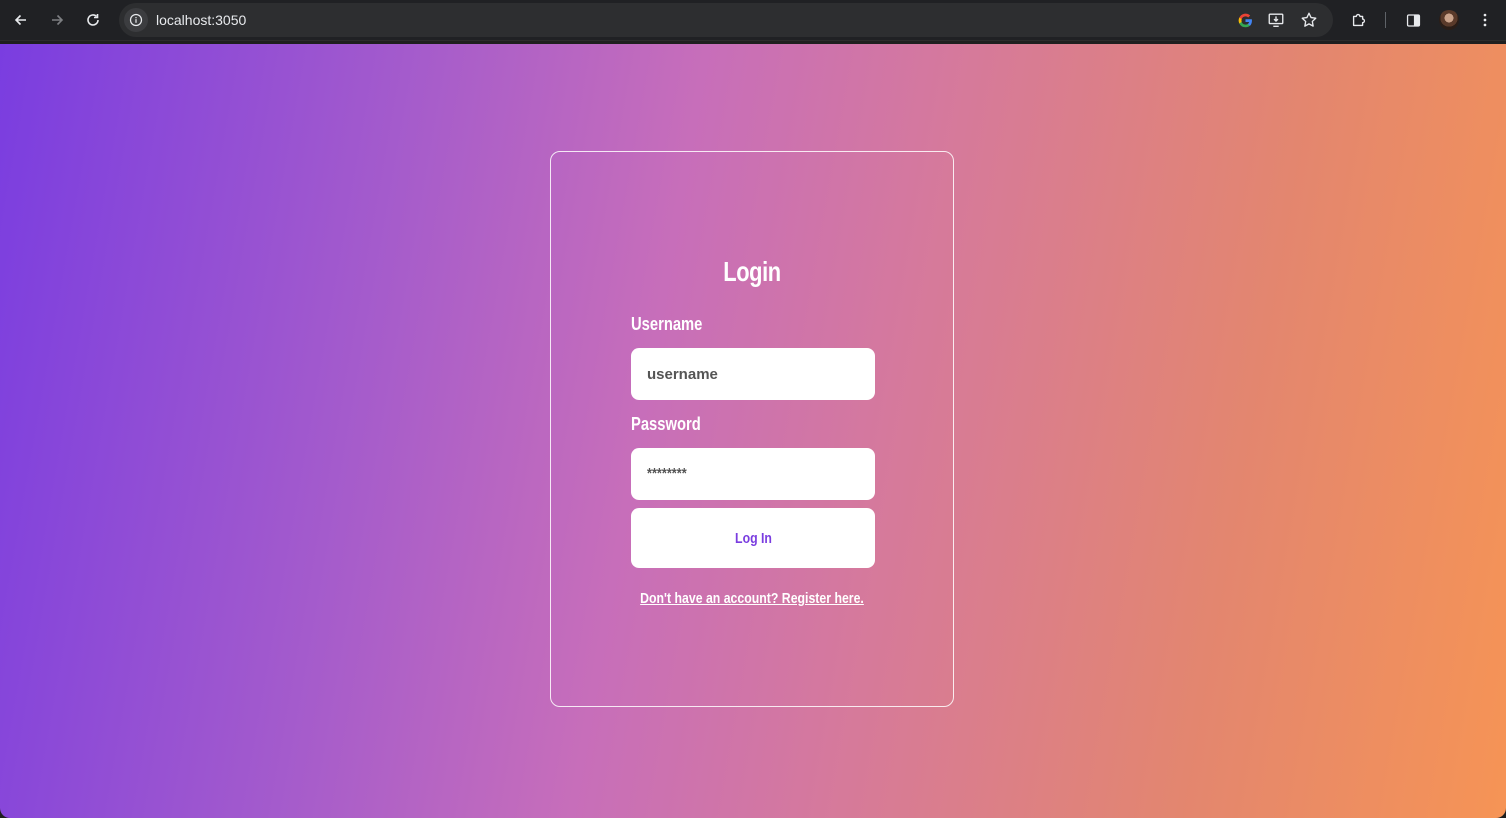 Image resolution: width=1506 pixels, height=818 pixels. I want to click on password-input, so click(753, 474).